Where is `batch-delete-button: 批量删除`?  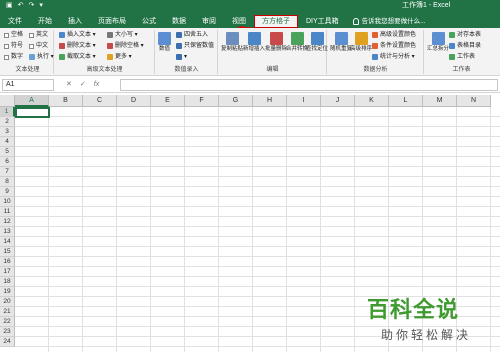
batch-delete-button: 批量删除 is located at coordinates (276, 42).